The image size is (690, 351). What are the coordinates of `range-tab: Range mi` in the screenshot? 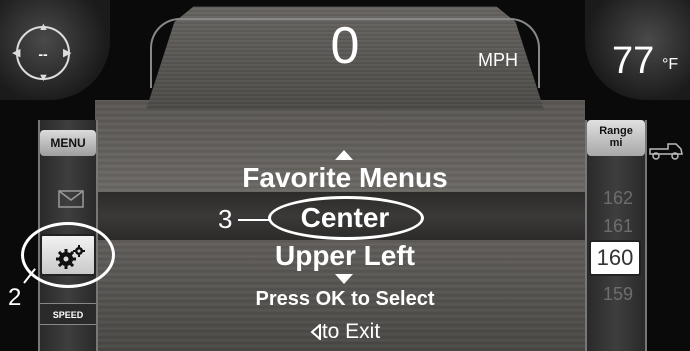 It's located at (616, 138).